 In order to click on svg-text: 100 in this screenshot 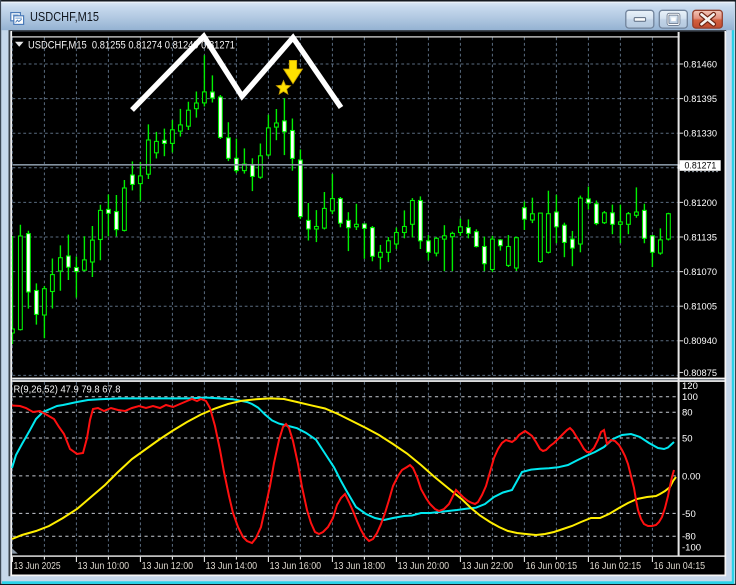, I will do `click(690, 397)`.